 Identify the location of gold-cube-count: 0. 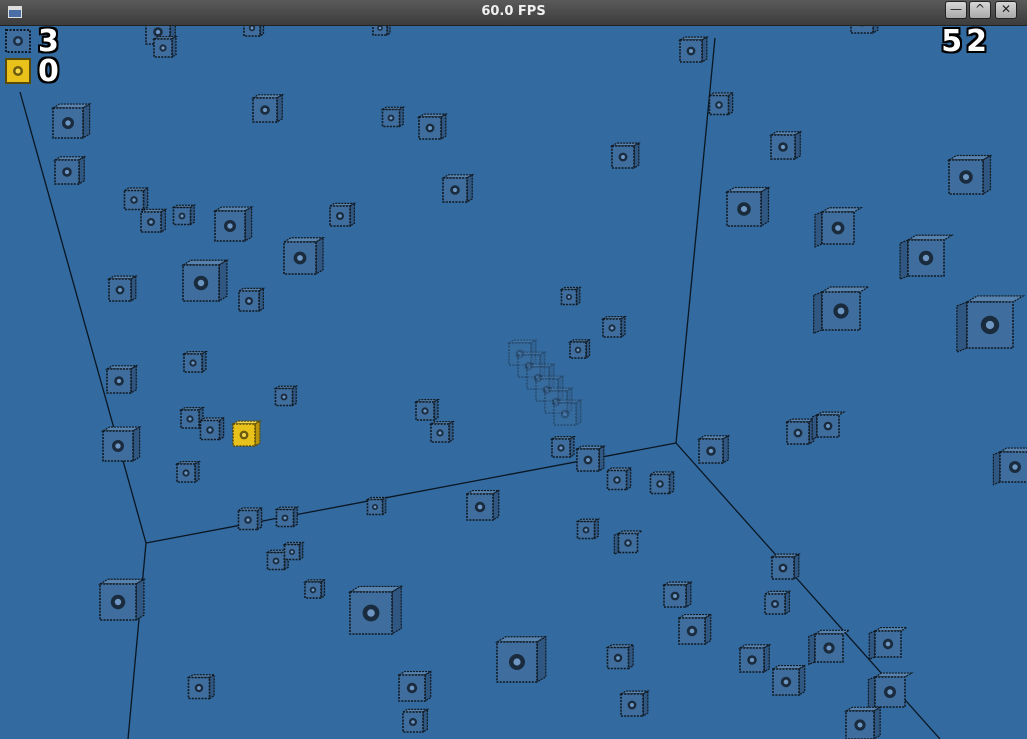
(48, 71).